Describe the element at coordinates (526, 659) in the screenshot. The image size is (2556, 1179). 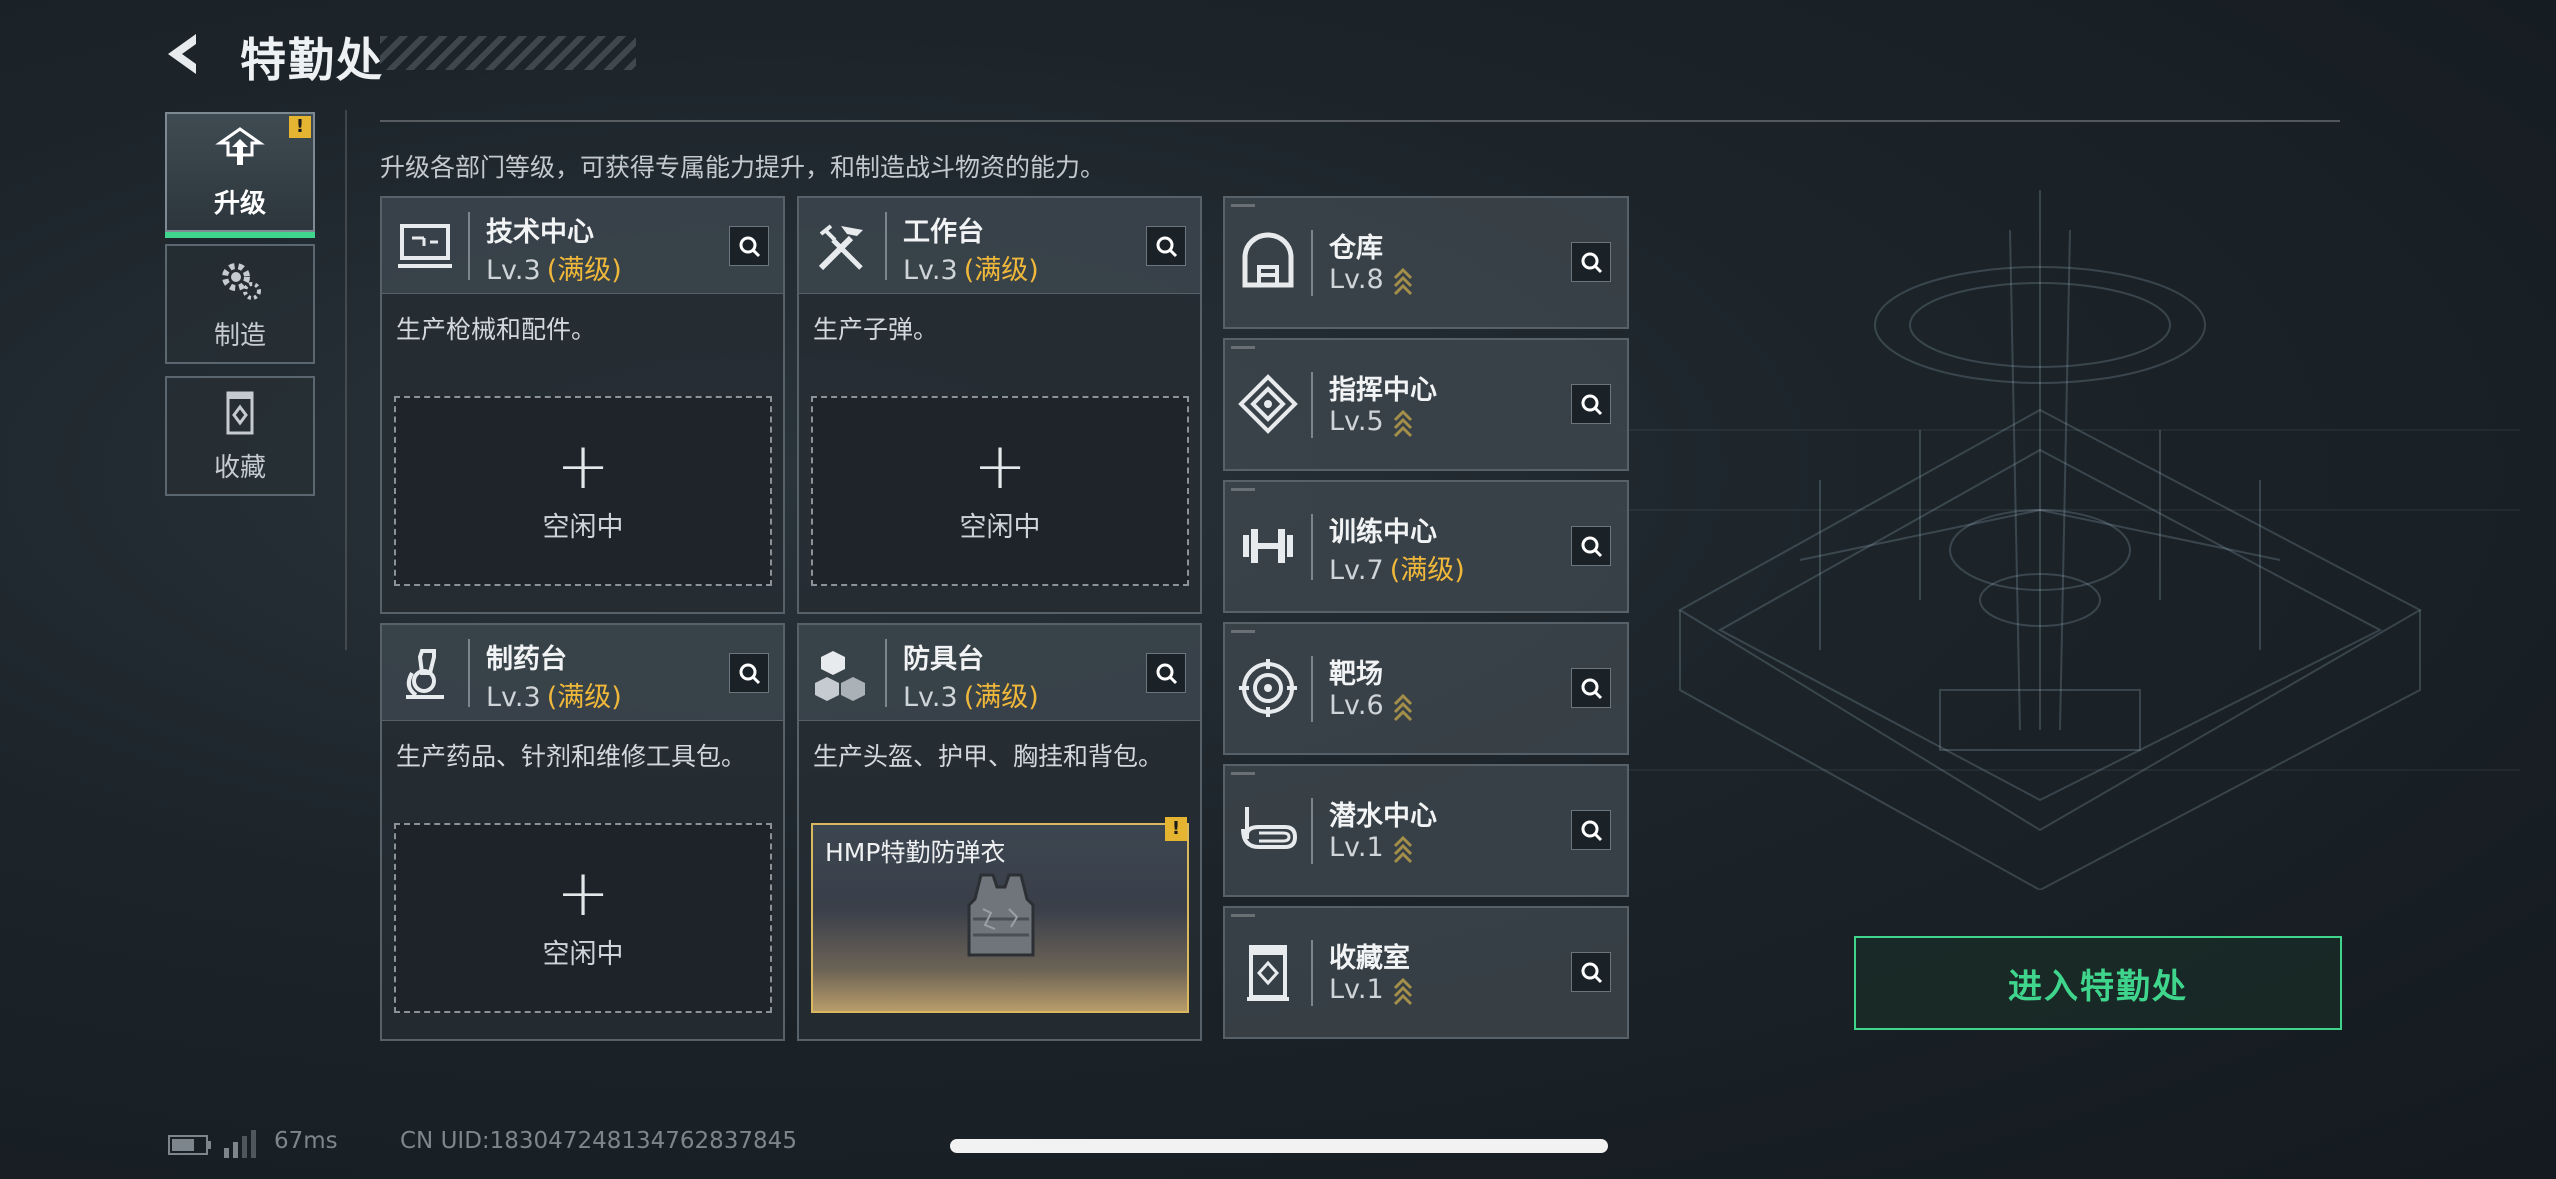
I see `workshop-name: 制药台` at that location.